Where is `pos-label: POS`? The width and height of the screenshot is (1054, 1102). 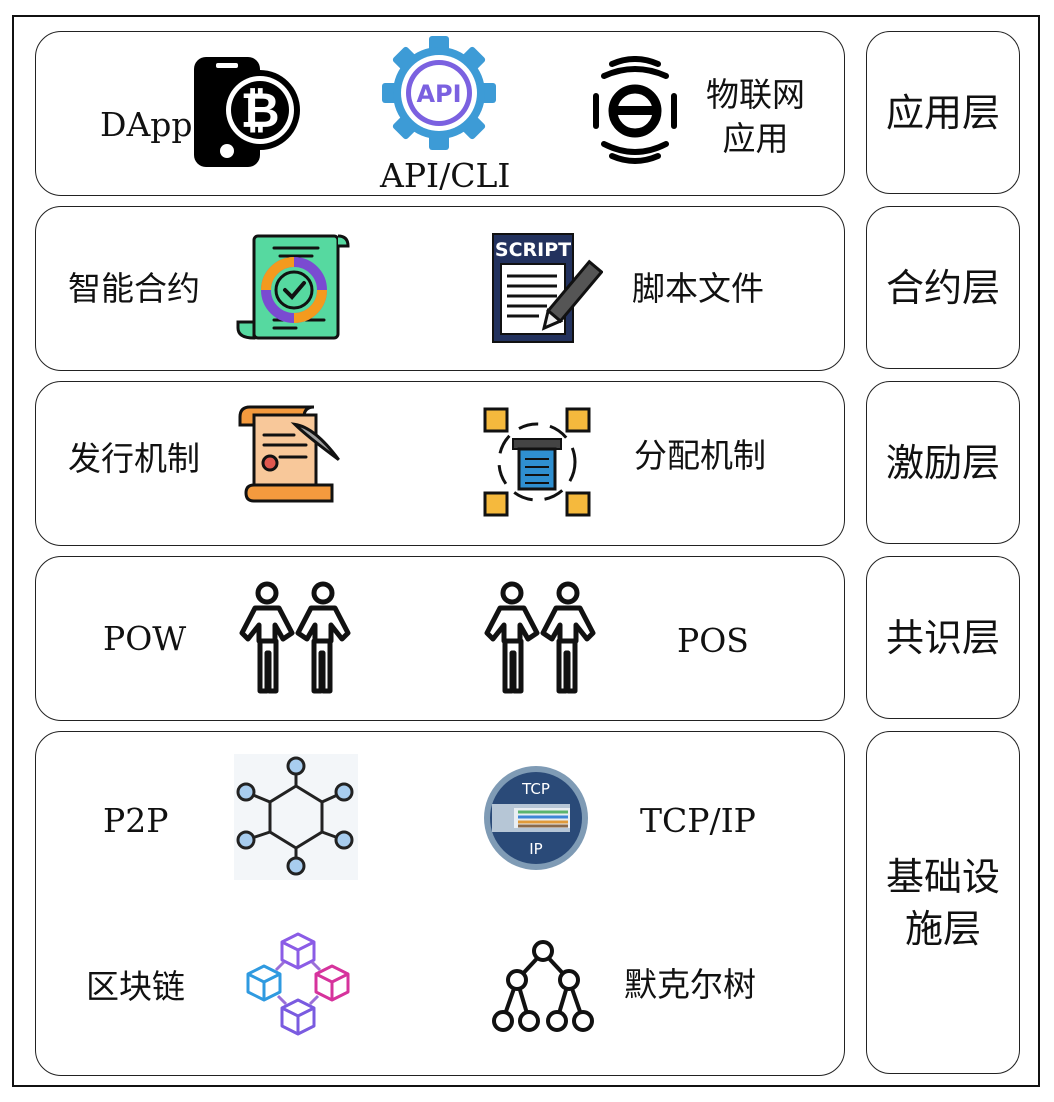
pos-label: POS is located at coordinates (713, 640).